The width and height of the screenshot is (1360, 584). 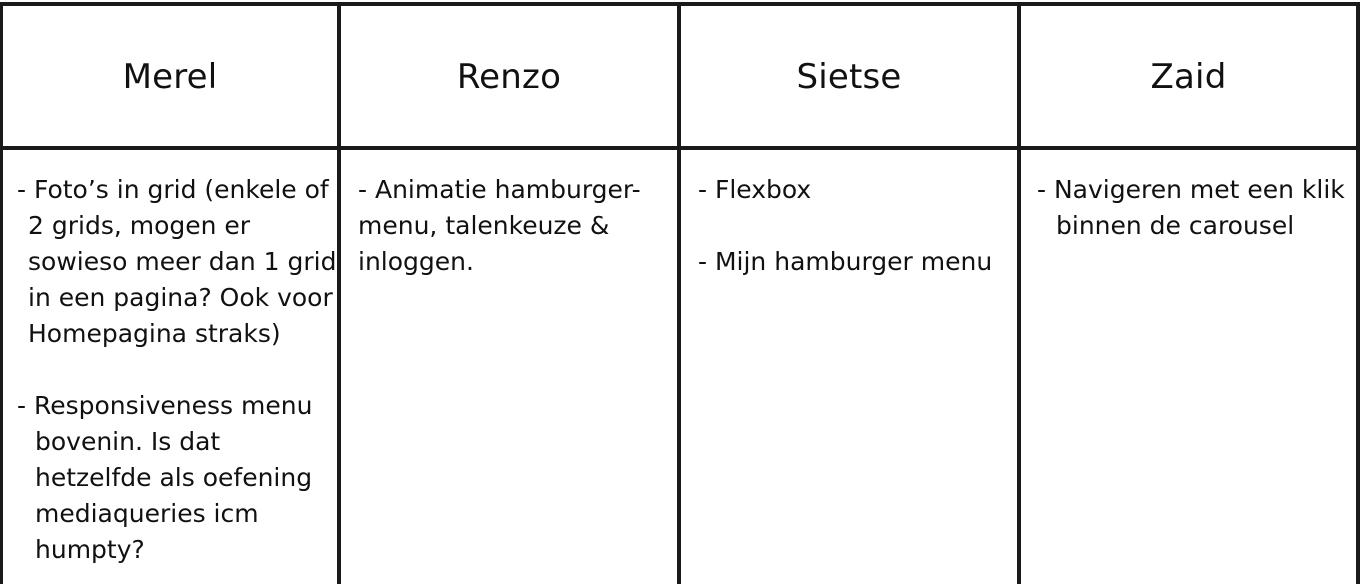 What do you see at coordinates (849, 77) in the screenshot?
I see `header-sietse: Sietse` at bounding box center [849, 77].